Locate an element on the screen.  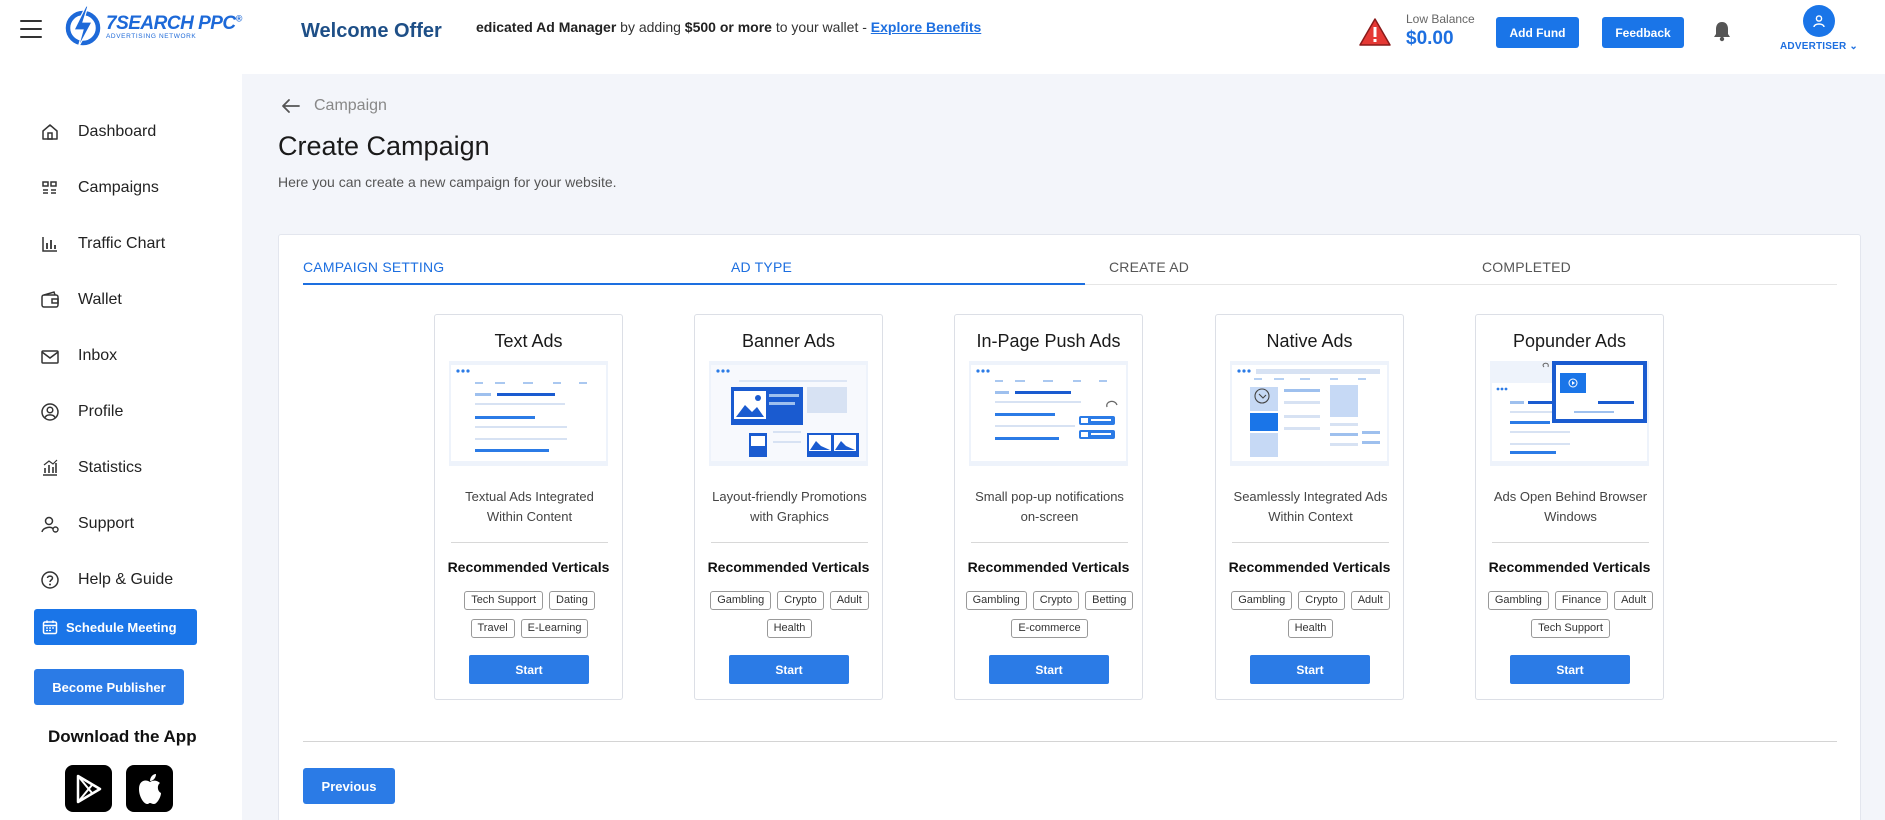
step-ad-type: AD TYPE is located at coordinates (761, 267).